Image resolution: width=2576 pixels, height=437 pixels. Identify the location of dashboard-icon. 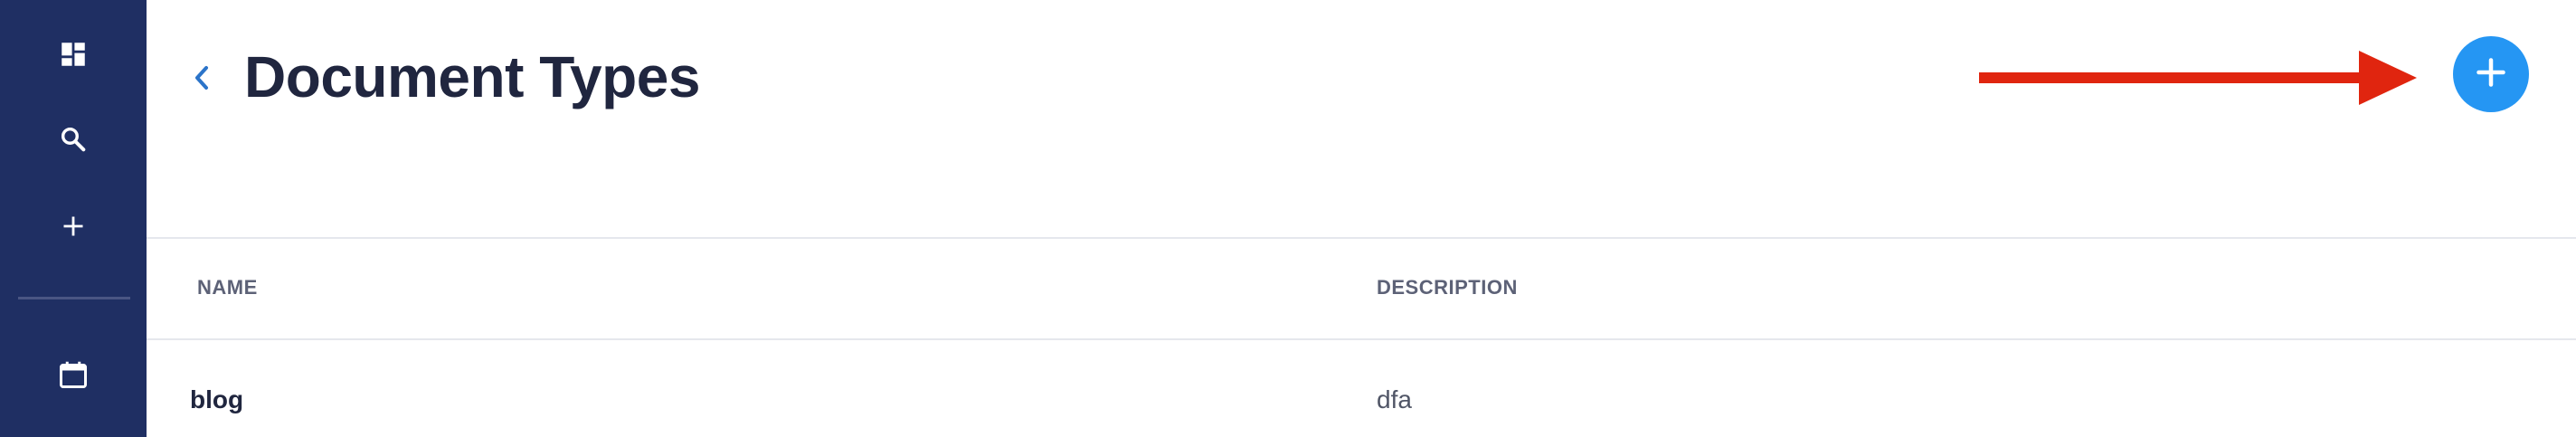
(74, 57).